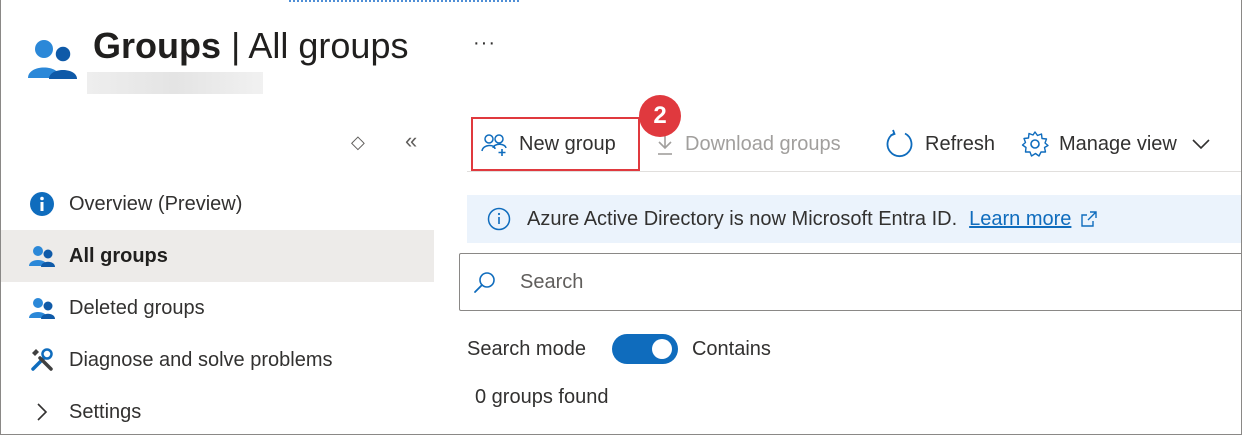 The width and height of the screenshot is (1242, 435). I want to click on search-input, so click(820, 282).